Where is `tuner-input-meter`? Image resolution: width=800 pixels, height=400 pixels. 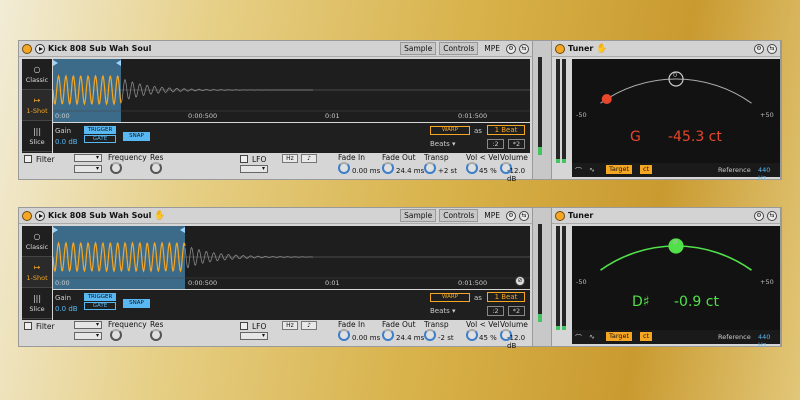 tuner-input-meter is located at coordinates (558, 111).